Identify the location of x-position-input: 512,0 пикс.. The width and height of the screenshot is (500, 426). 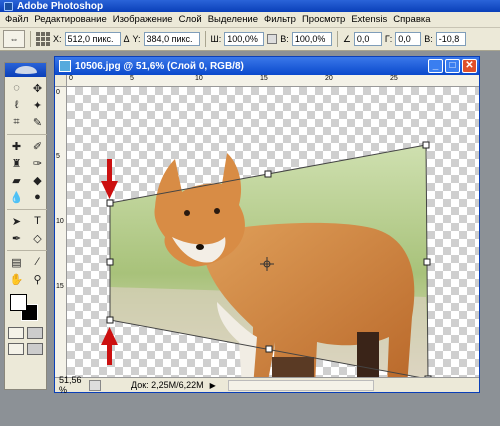
(92, 39).